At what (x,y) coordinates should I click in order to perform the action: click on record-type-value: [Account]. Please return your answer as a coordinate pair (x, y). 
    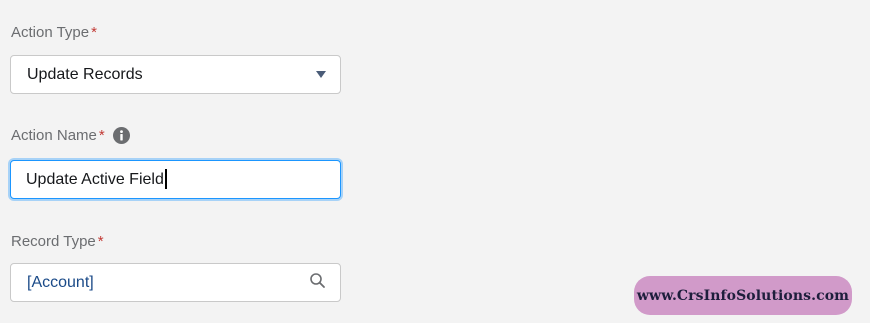
    Looking at the image, I should click on (60, 282).